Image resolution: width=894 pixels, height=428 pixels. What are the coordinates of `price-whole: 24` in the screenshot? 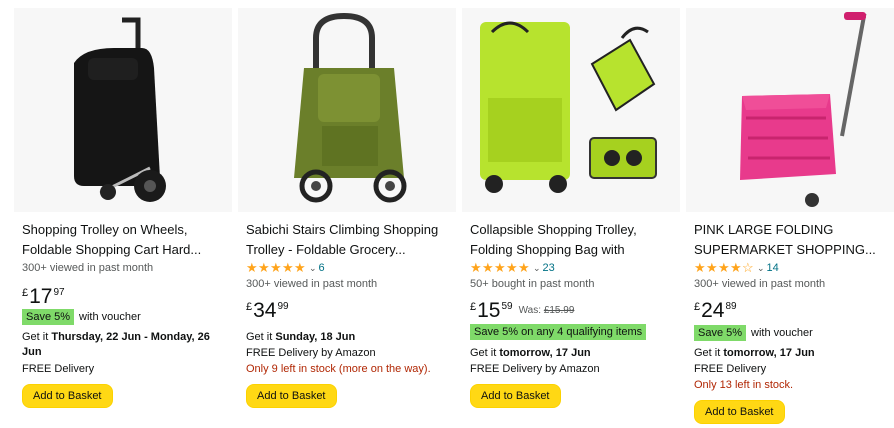 It's located at (713, 310).